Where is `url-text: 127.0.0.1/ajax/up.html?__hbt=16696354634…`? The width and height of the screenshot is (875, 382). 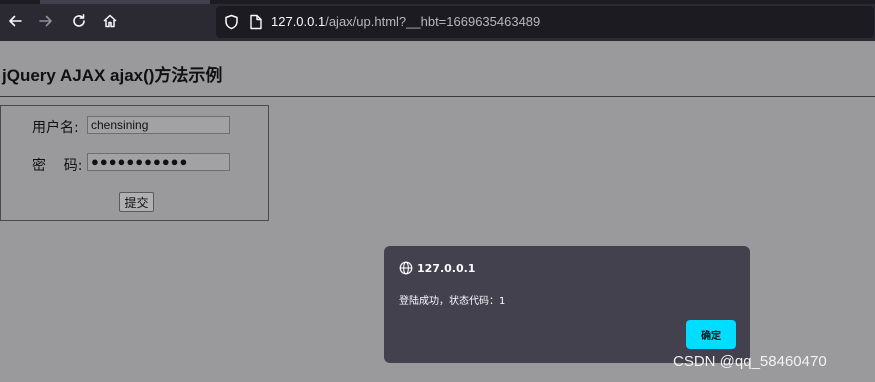
url-text: 127.0.0.1/ajax/up.html?__hbt=16696354634… is located at coordinates (405, 22).